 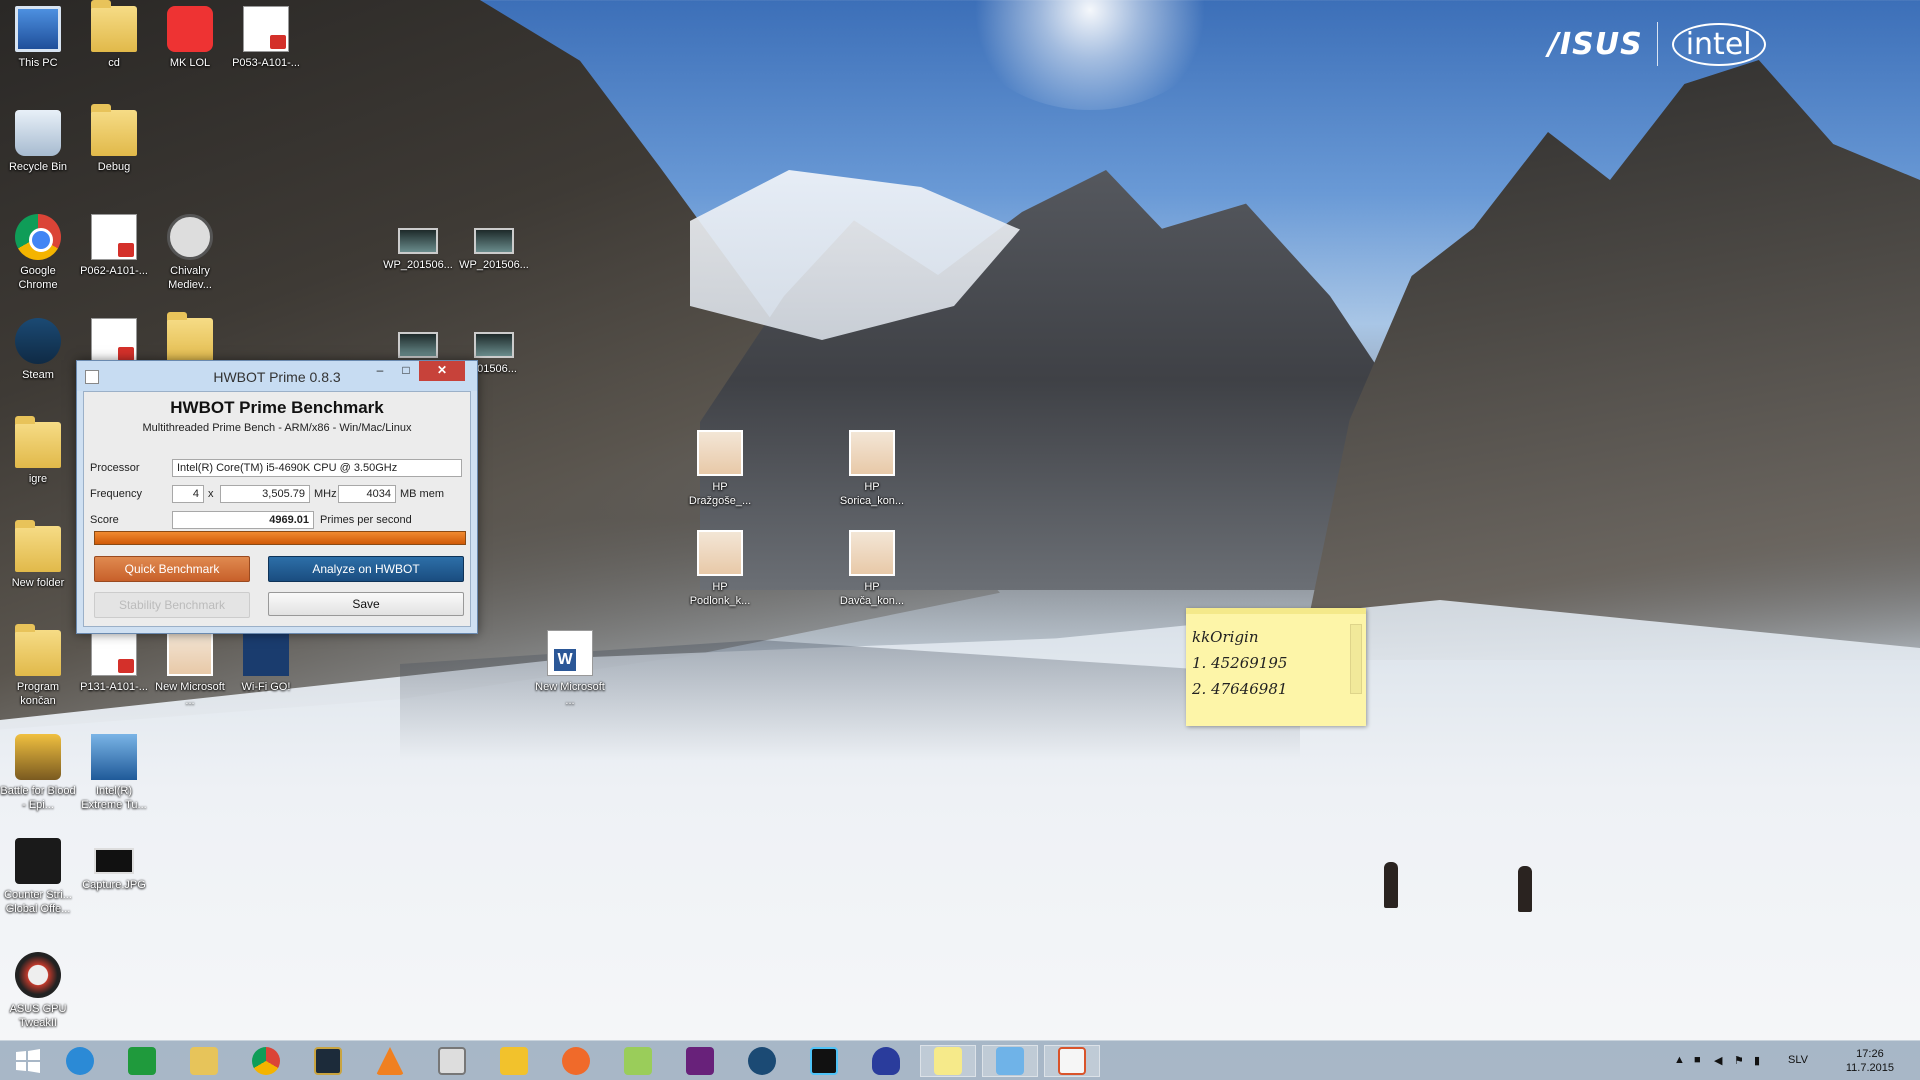 I want to click on hand-icon, so click(x=886, y=1061).